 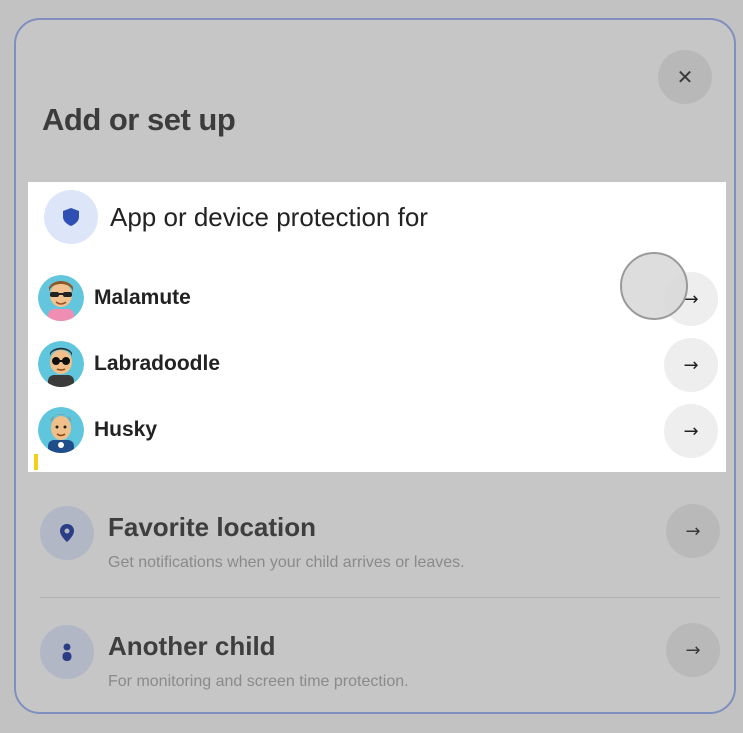 I want to click on shield-icon, so click(x=71, y=217).